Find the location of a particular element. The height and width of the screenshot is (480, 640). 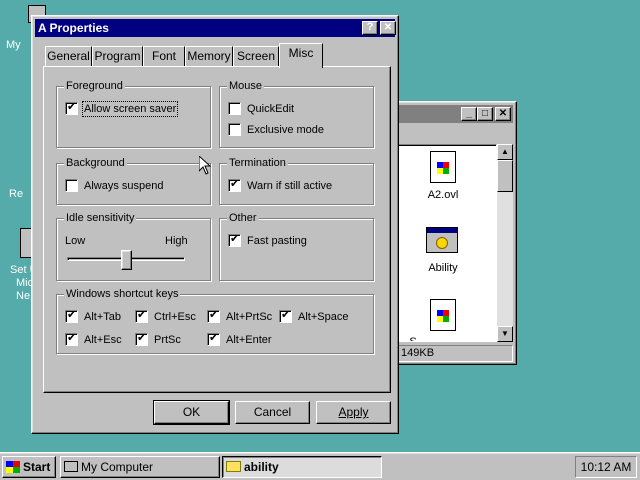

computer-icon is located at coordinates (71, 466).